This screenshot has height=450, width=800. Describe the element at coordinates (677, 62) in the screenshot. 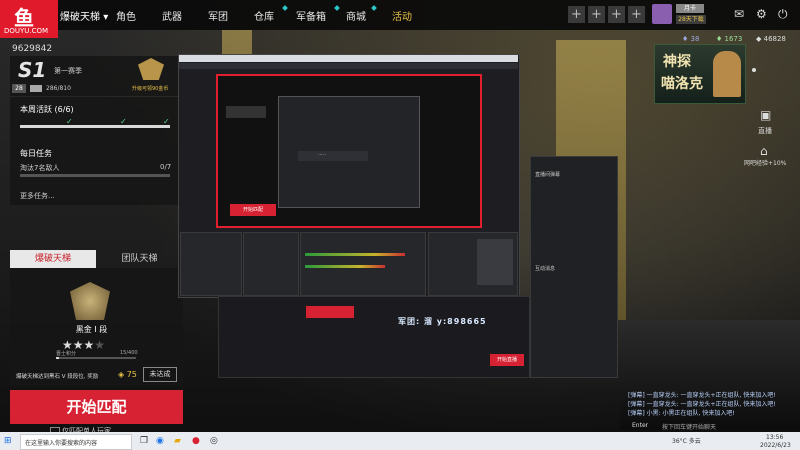

I see `ad-title-line1: 神探` at that location.